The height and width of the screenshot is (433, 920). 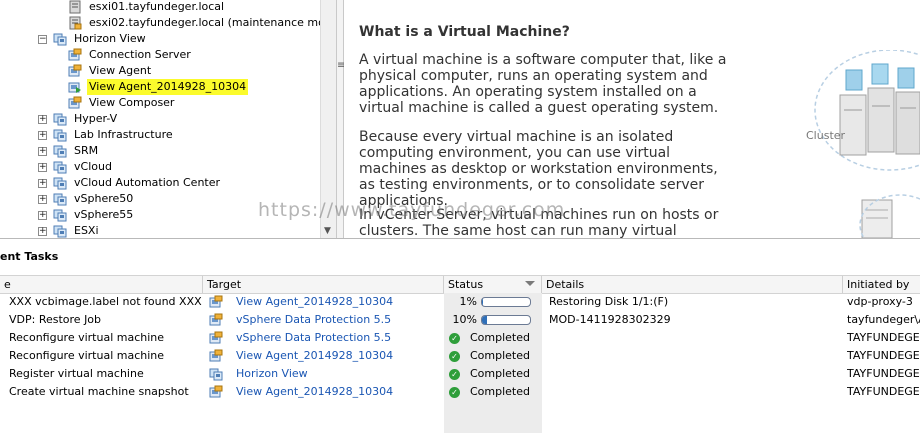 What do you see at coordinates (105, 301) in the screenshot?
I see `task-name: XXX vcbimage.label not found XXX` at bounding box center [105, 301].